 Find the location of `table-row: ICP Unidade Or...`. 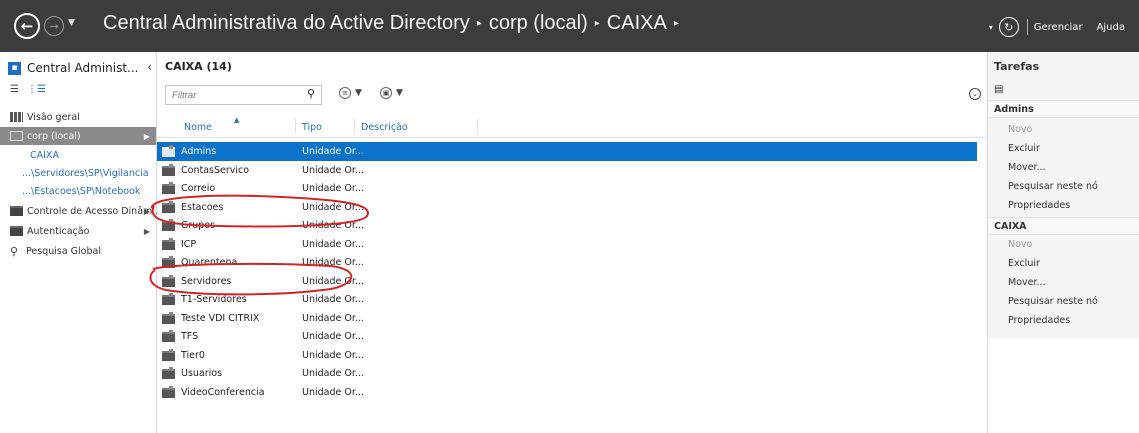

table-row: ICP Unidade Or... is located at coordinates (567, 244).